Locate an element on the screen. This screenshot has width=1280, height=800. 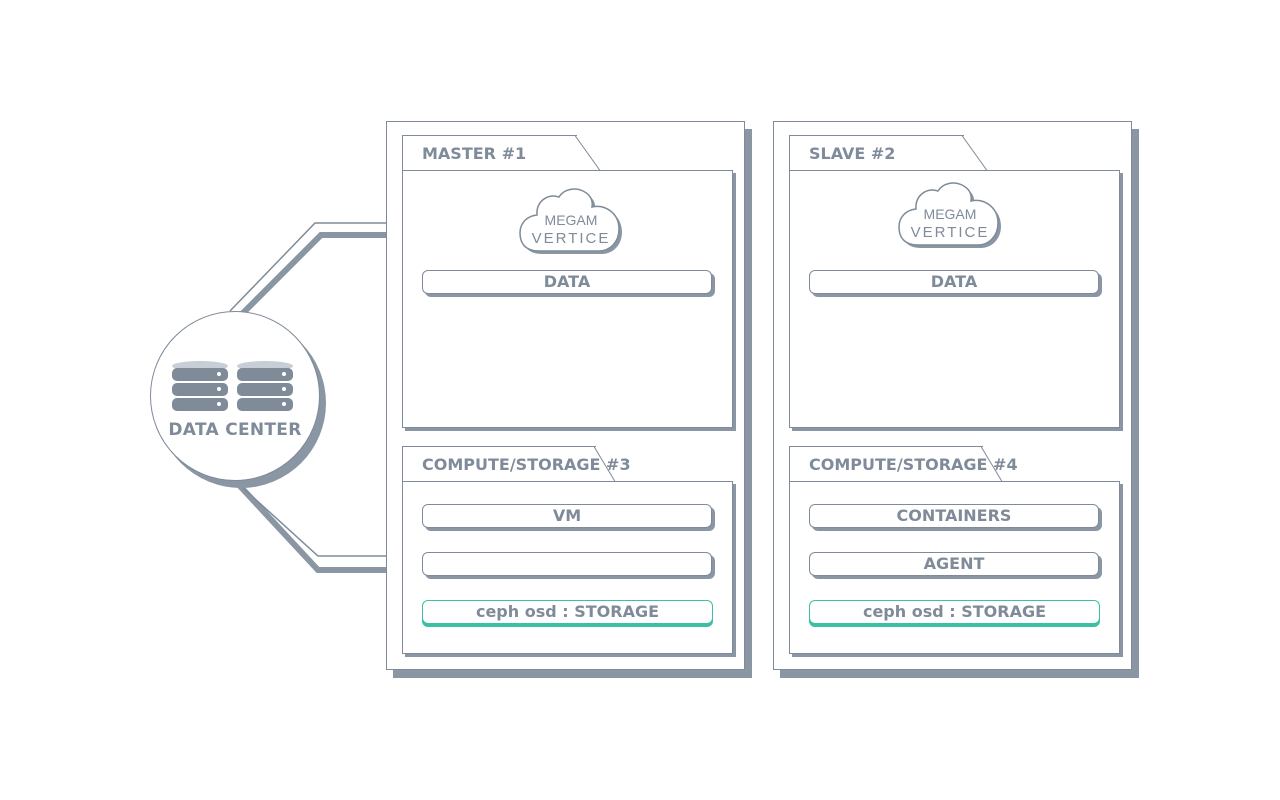
data-center-node: DATA CENTER is located at coordinates (235, 396).